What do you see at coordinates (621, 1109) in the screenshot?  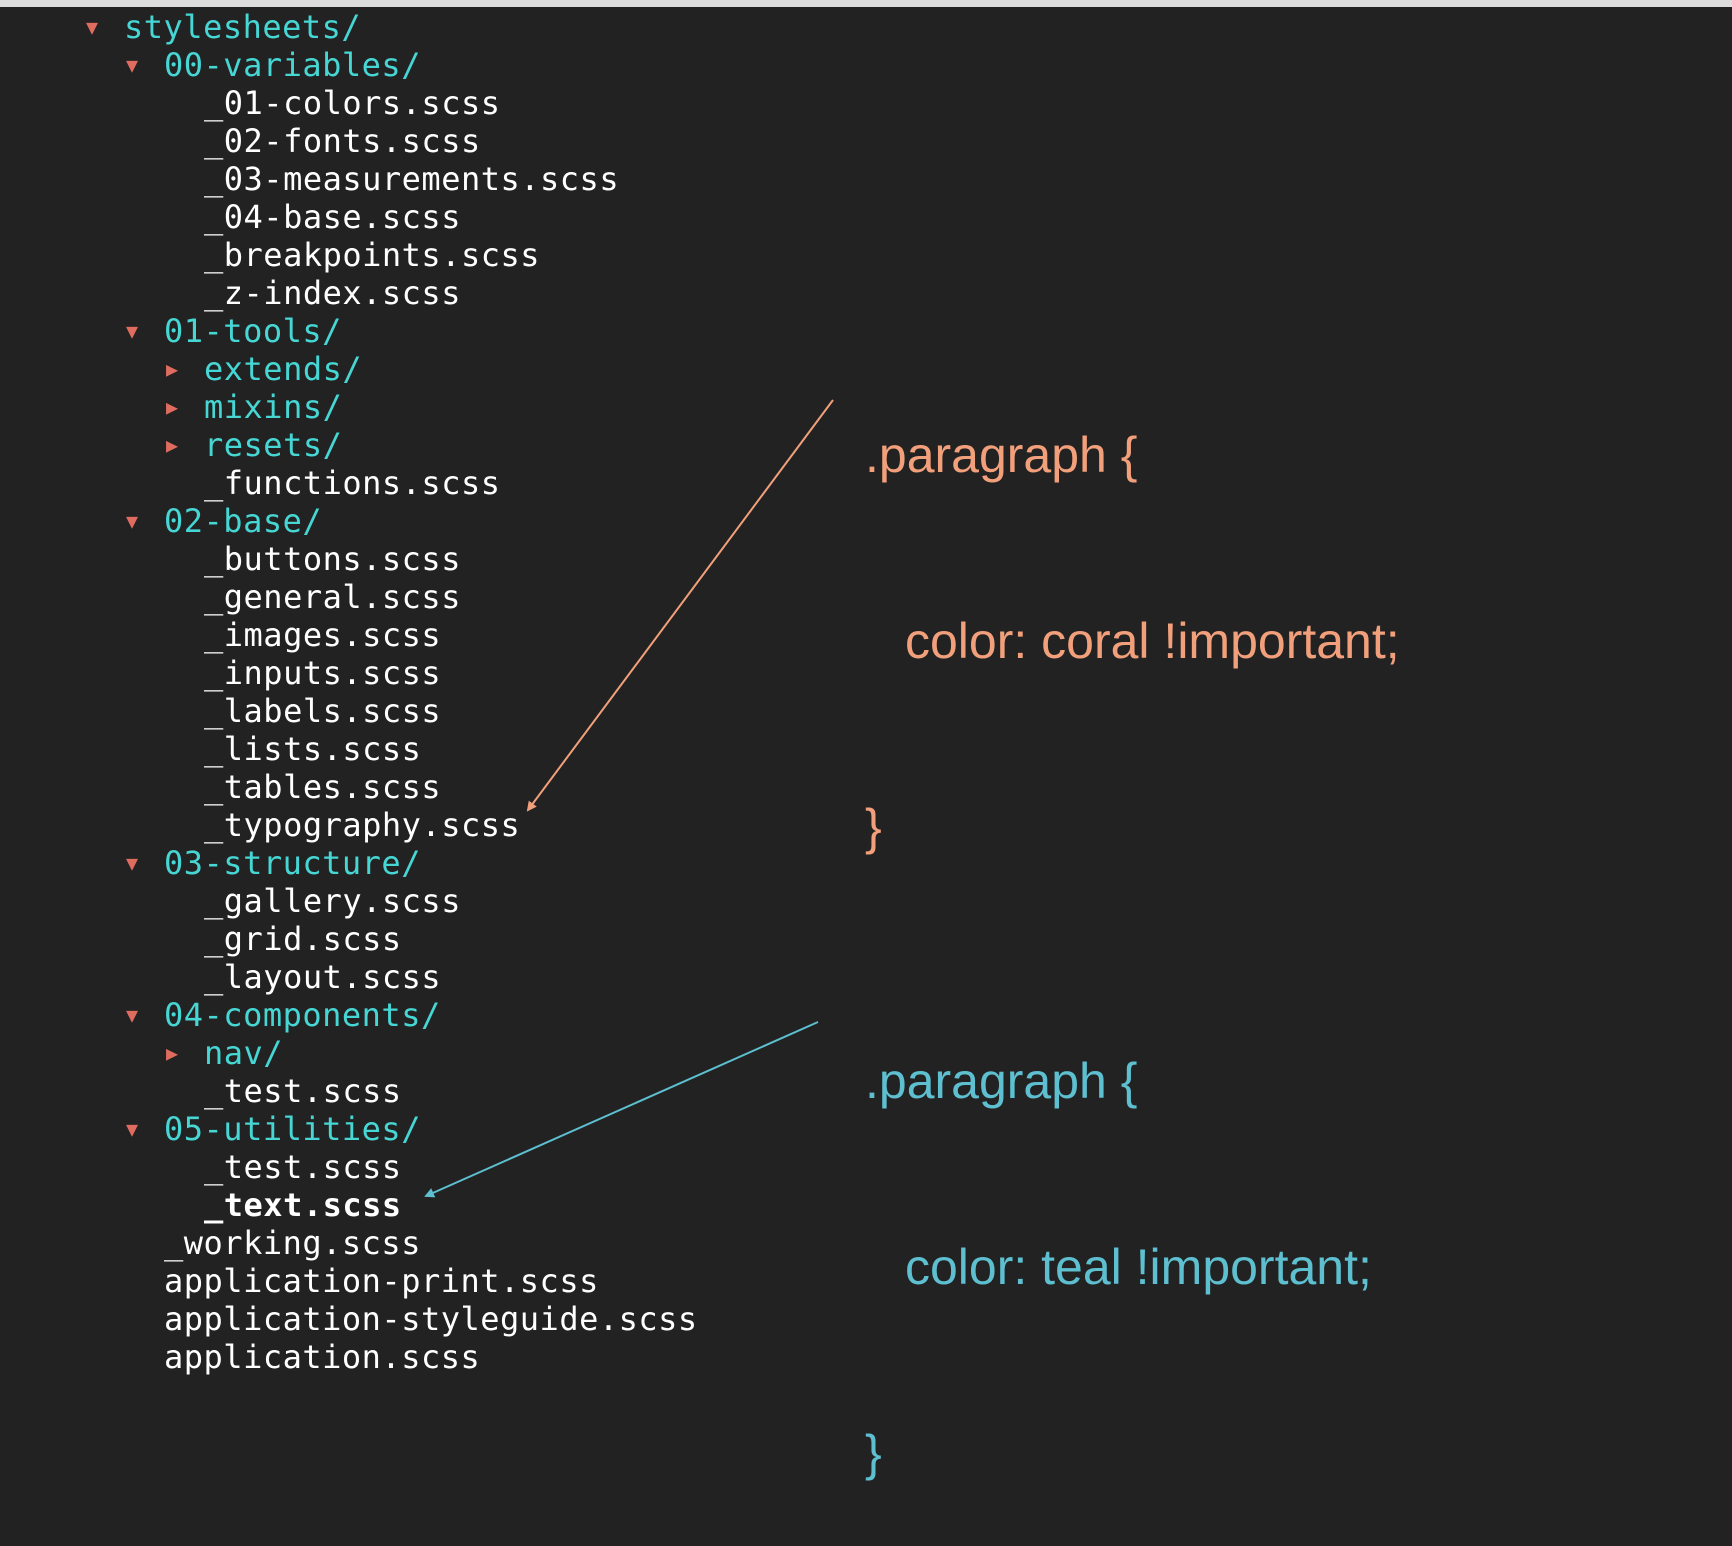 I see `teal-arrow` at bounding box center [621, 1109].